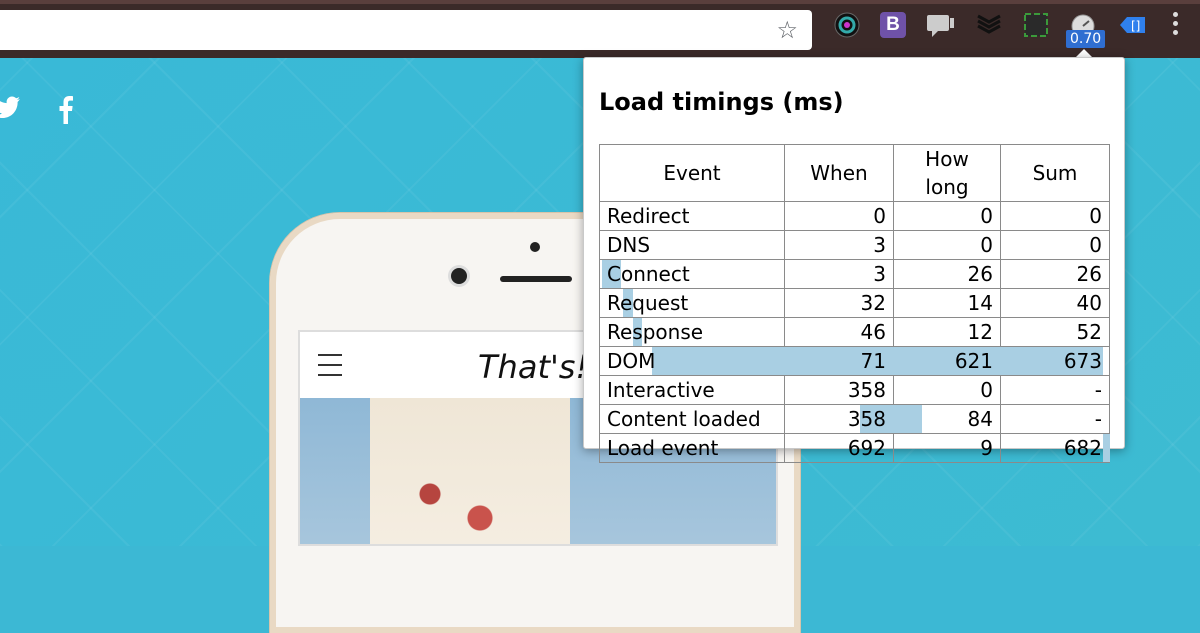 The image size is (1200, 633). I want to click on event-cell: Load event, so click(692, 448).